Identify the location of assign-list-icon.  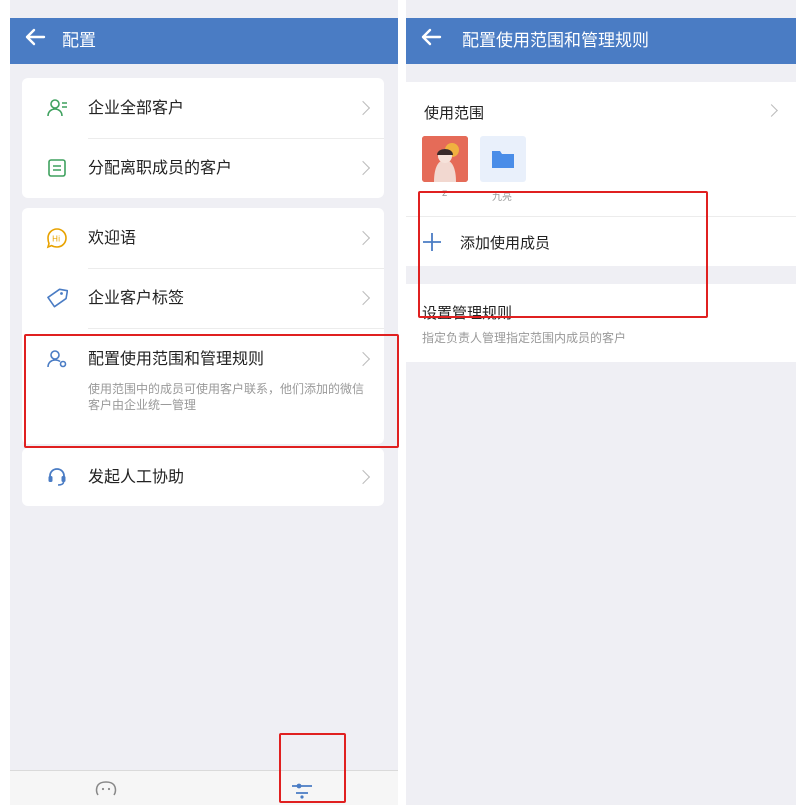
(57, 168).